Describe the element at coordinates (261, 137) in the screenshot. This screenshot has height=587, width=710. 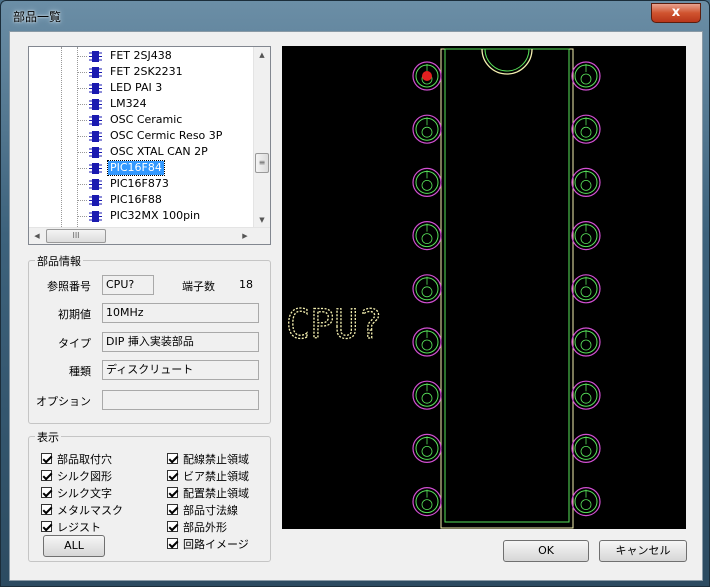
I see `tree-vertical-scrollbar: ▲ ≡ ▼` at that location.